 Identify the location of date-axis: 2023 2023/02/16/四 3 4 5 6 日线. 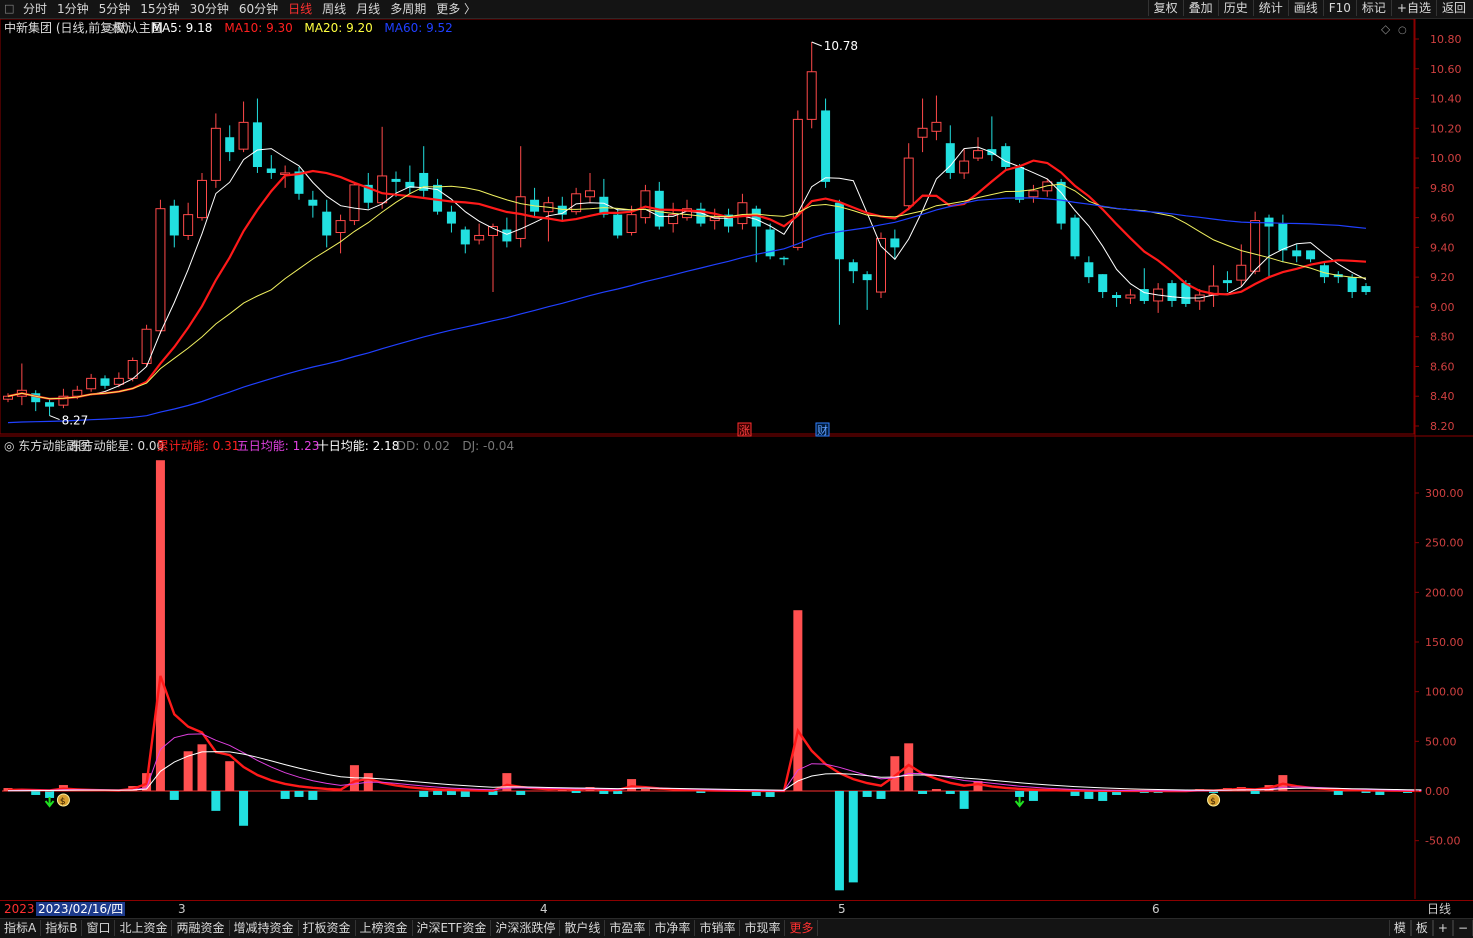
(736, 909).